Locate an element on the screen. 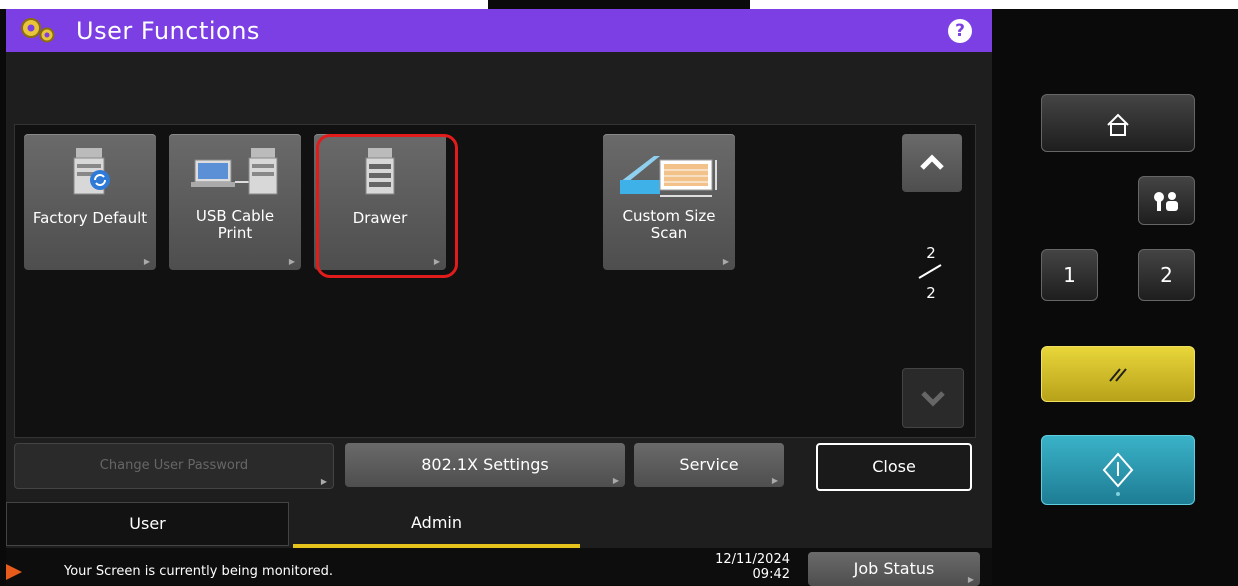 Image resolution: width=1238 pixels, height=586 pixels. factory-default-button: Factory Default ▶ is located at coordinates (90, 202).